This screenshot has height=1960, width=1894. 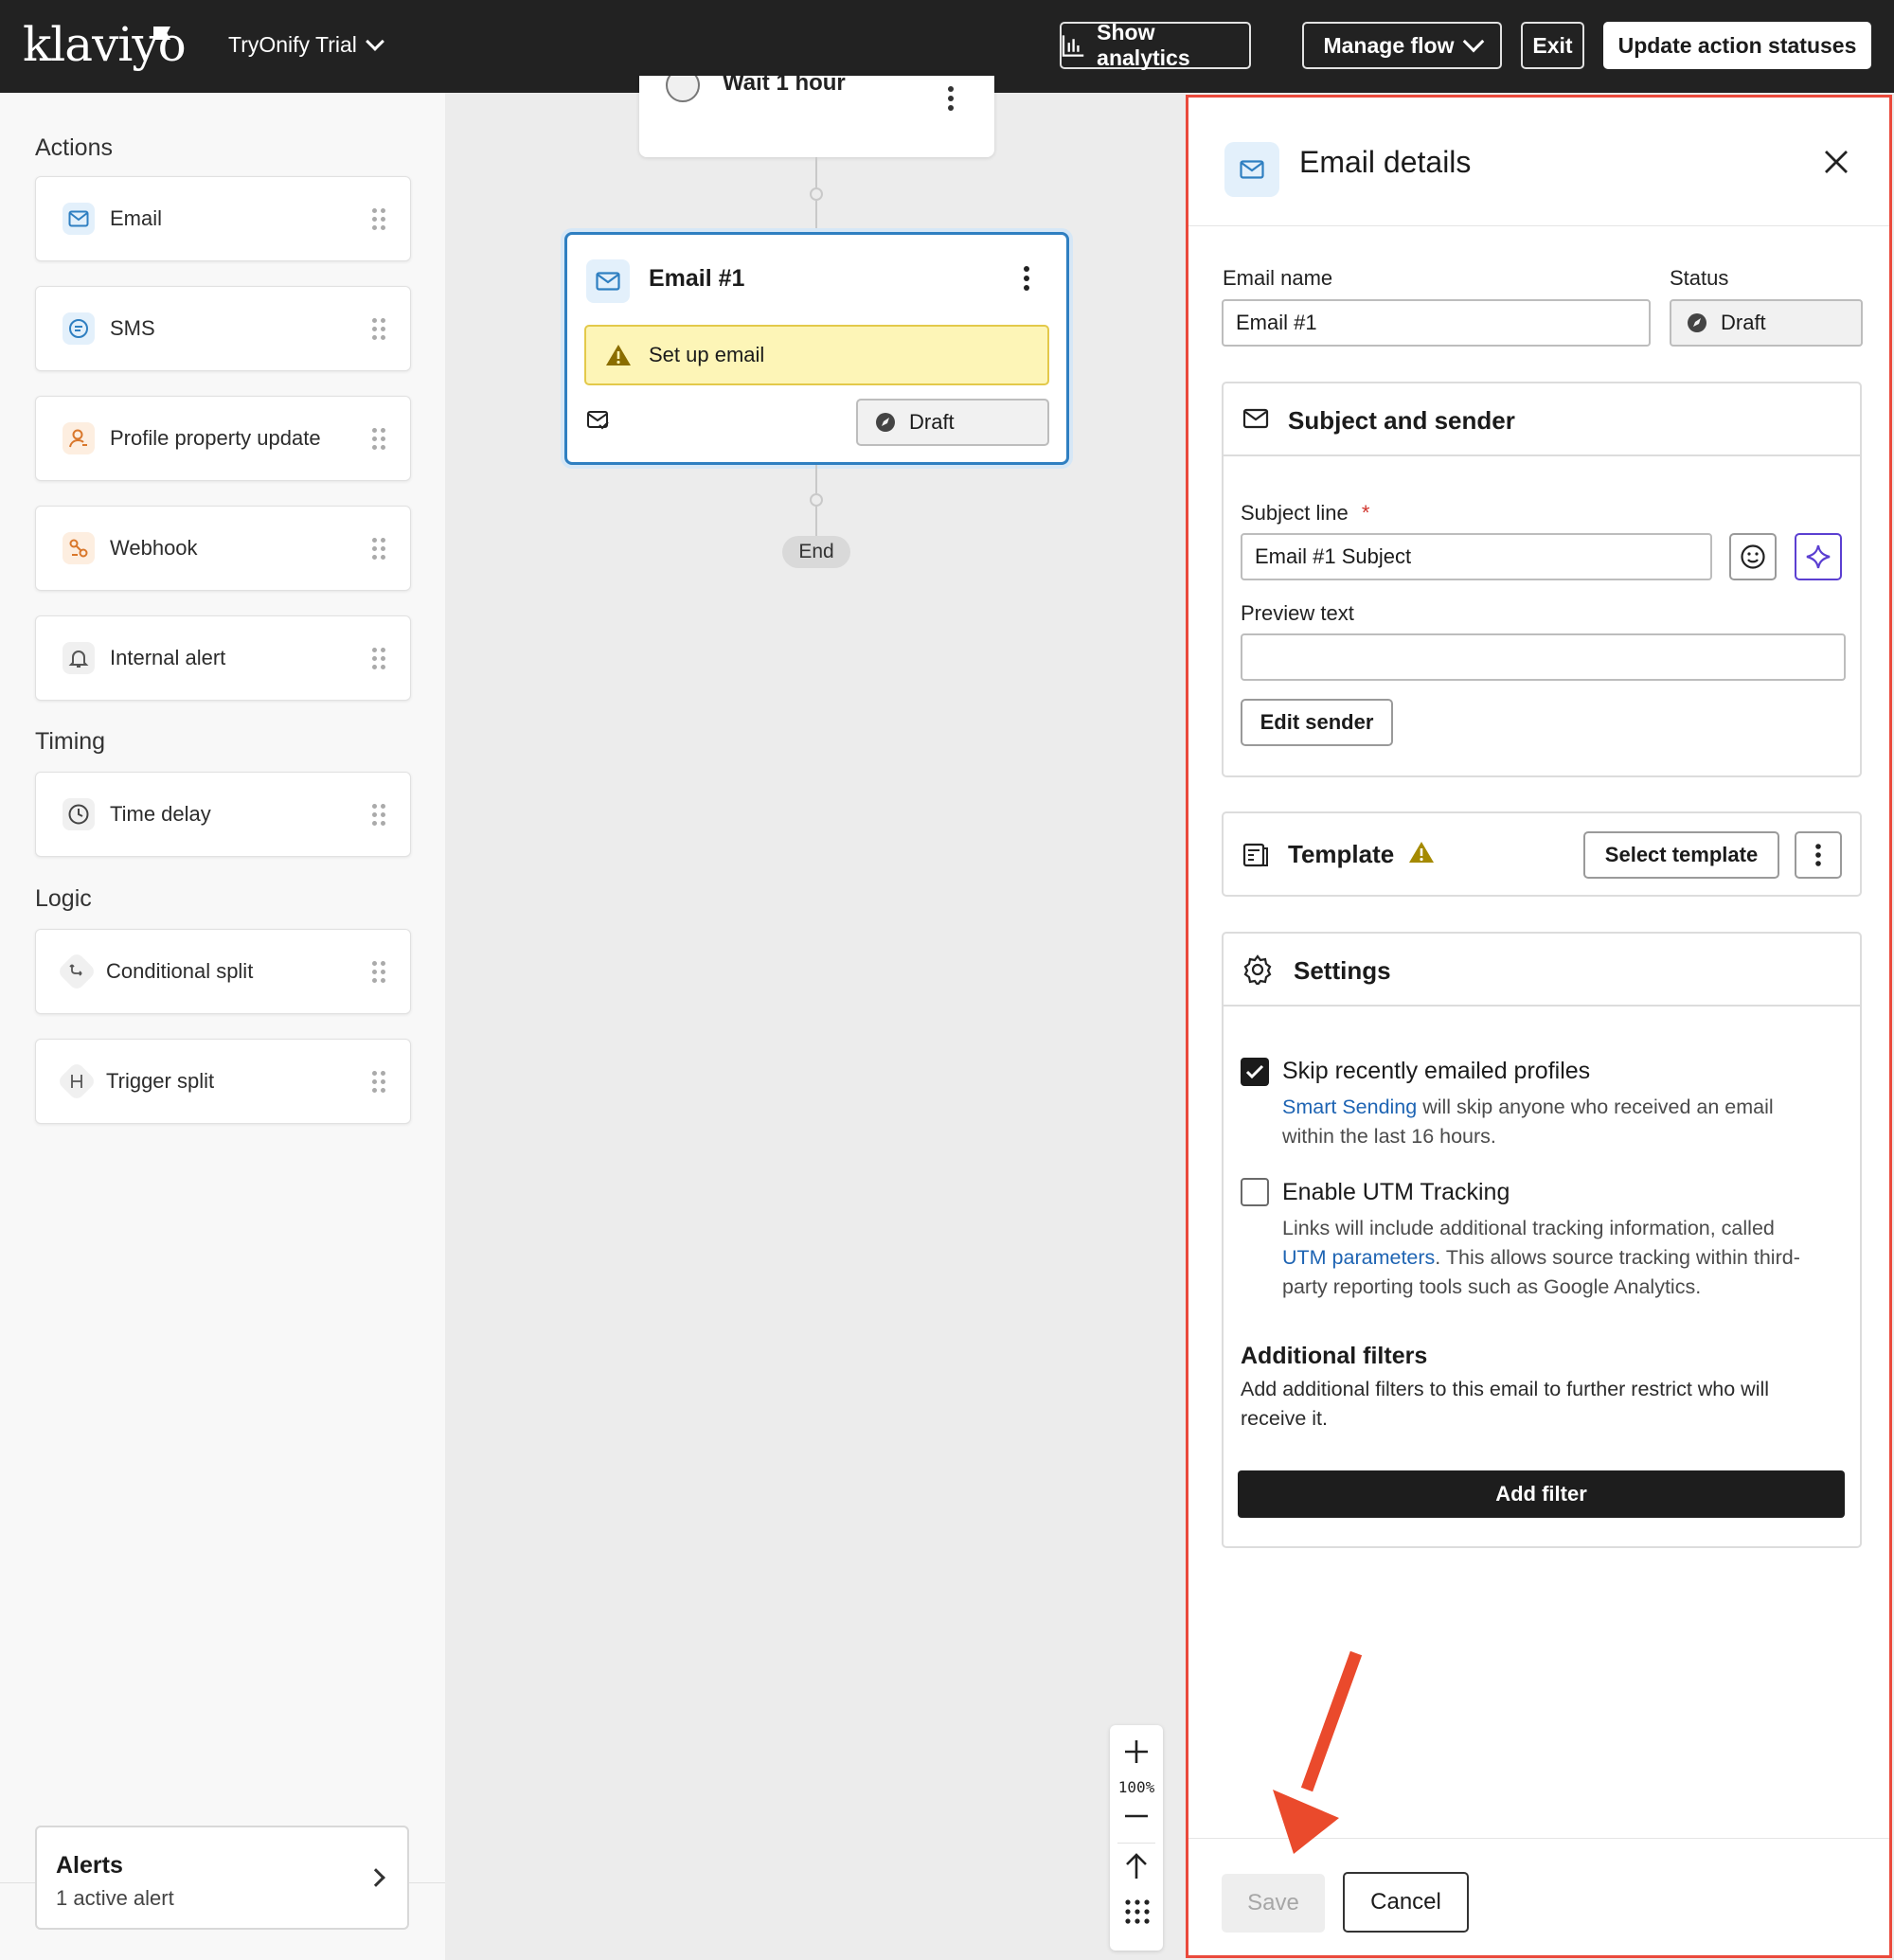 I want to click on email-node-title: Email #1, so click(x=697, y=278).